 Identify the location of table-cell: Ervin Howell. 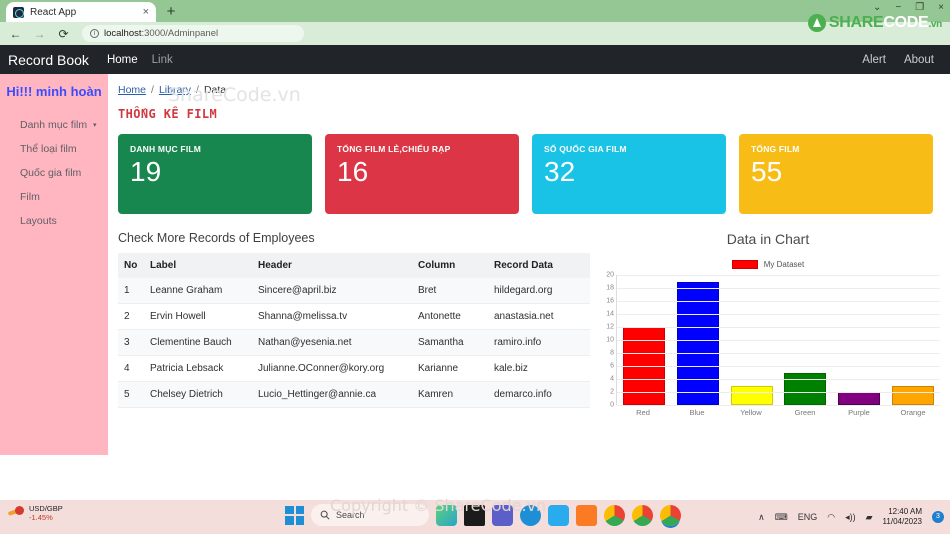
(198, 316).